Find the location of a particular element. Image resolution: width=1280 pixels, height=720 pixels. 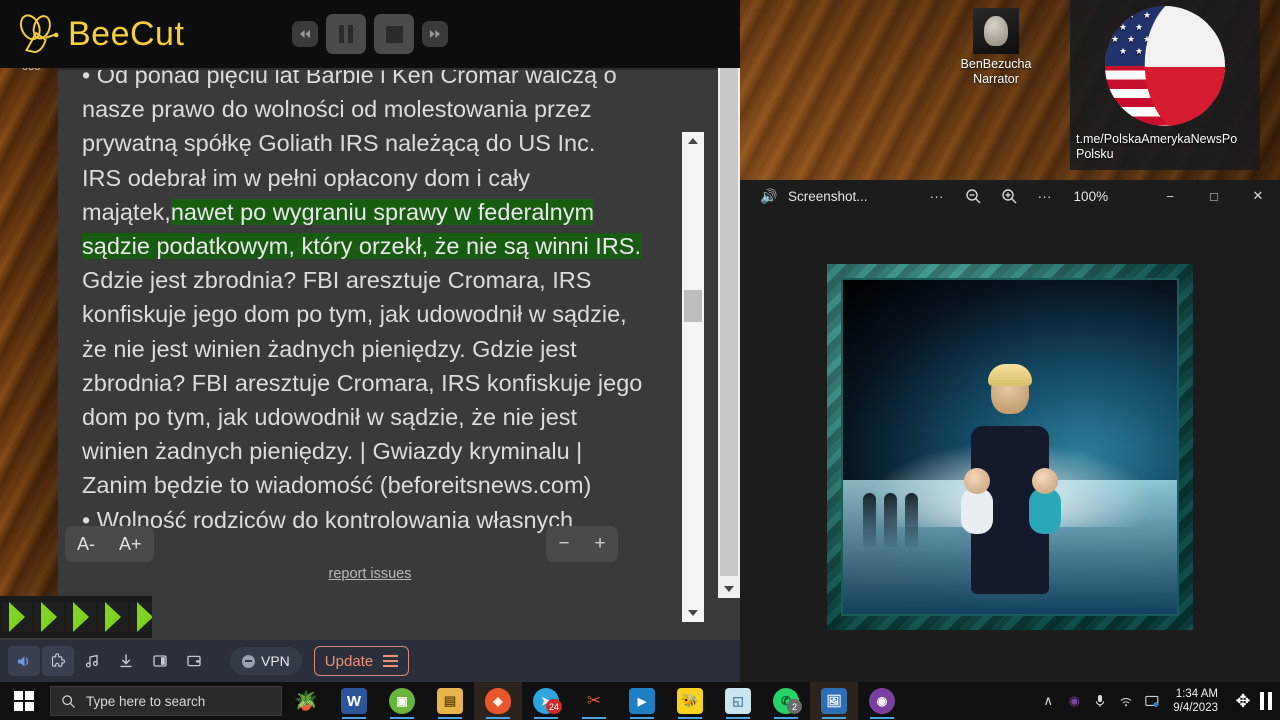

reader-scroll-thumb is located at coordinates (693, 306).